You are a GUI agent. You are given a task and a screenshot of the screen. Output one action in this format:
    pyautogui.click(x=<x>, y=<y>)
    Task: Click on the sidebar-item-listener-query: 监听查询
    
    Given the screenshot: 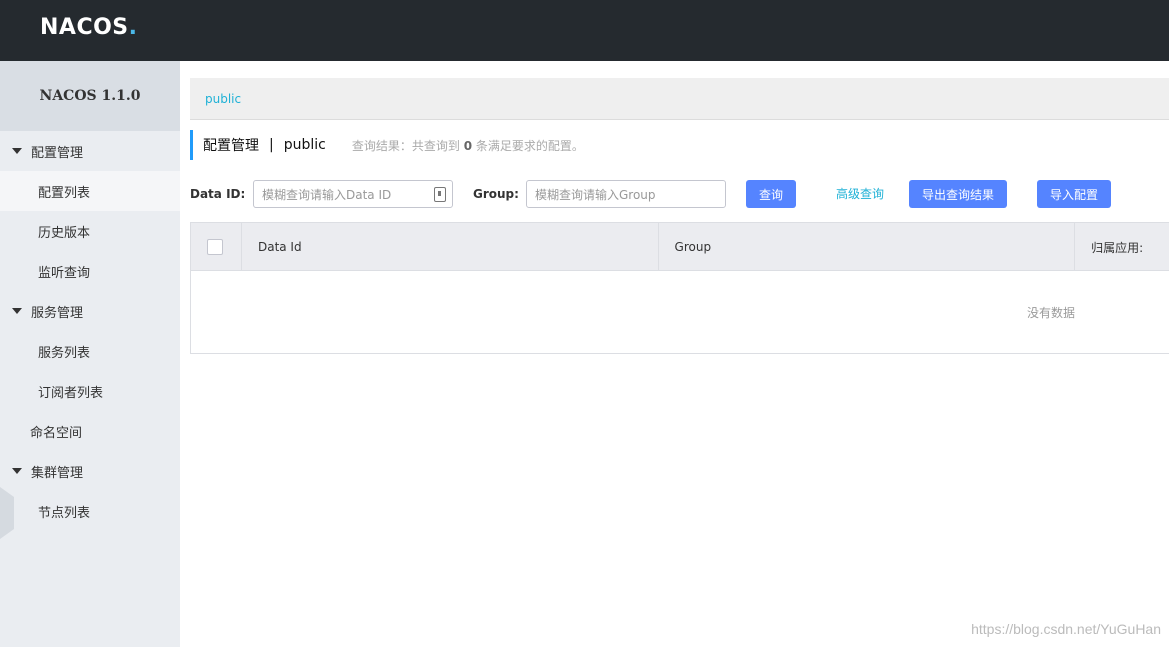 What is the action you would take?
    pyautogui.click(x=90, y=271)
    